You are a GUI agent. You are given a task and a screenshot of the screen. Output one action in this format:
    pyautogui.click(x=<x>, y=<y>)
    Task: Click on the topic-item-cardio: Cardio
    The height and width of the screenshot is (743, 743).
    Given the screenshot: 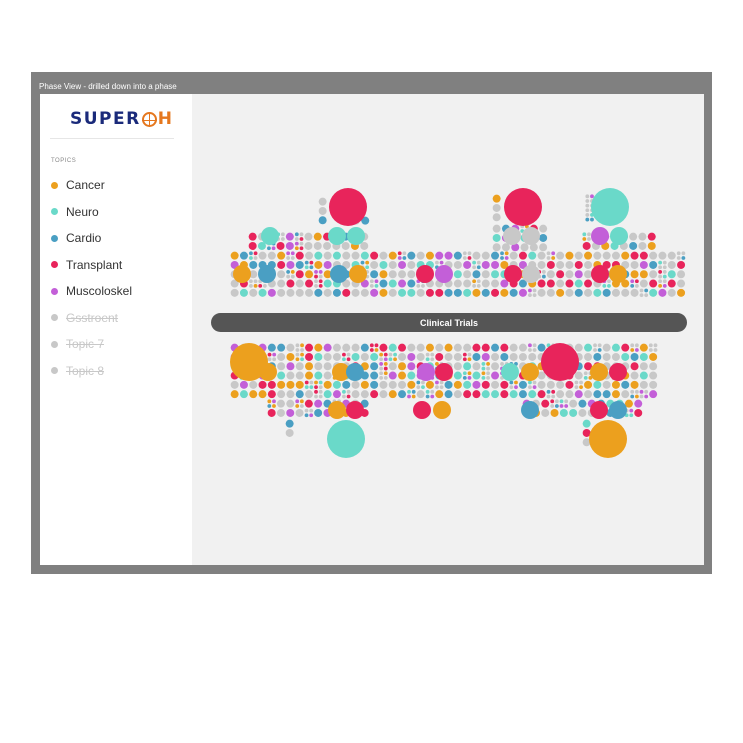 What is the action you would take?
    pyautogui.click(x=76, y=238)
    